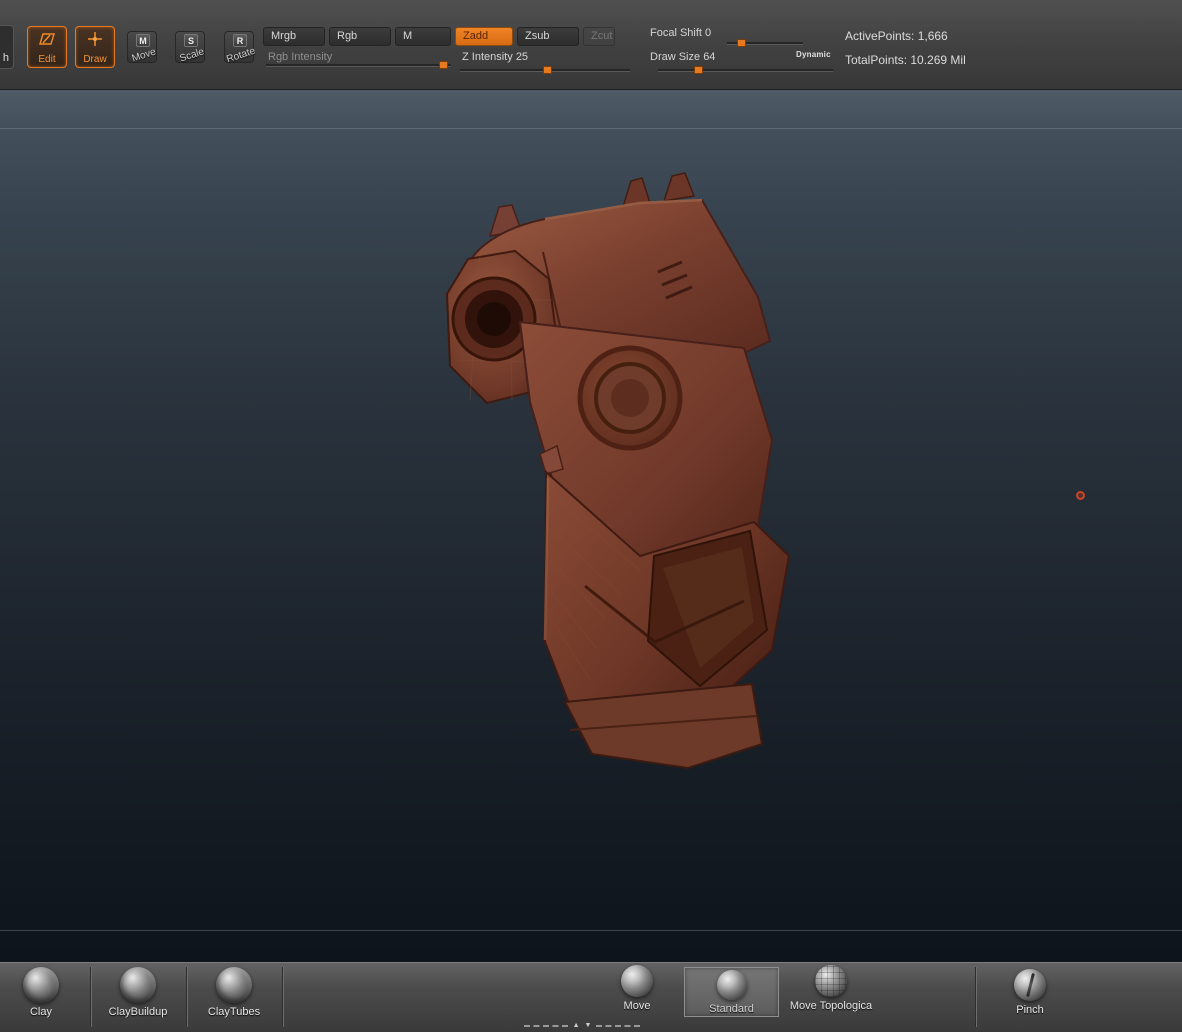  I want to click on claytubes-brush-icon, so click(234, 985).